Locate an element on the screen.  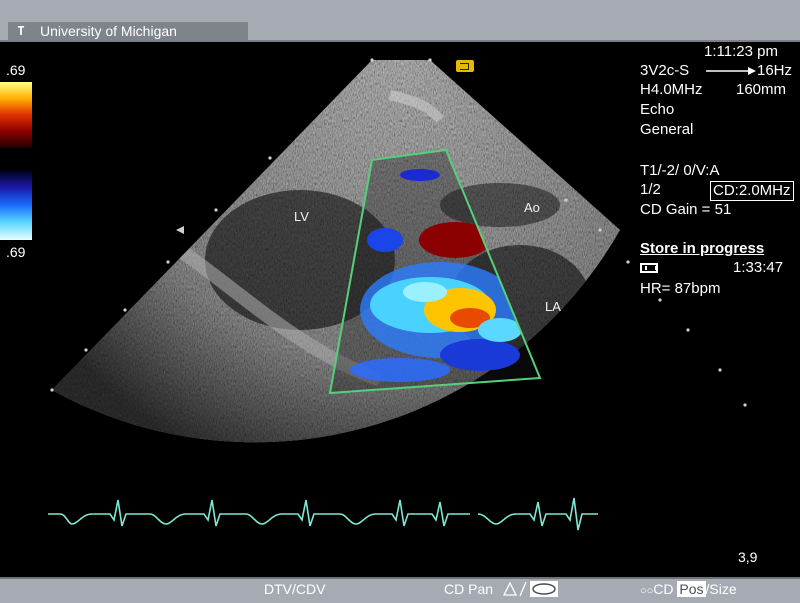
label-lv: LV is located at coordinates (301, 216).